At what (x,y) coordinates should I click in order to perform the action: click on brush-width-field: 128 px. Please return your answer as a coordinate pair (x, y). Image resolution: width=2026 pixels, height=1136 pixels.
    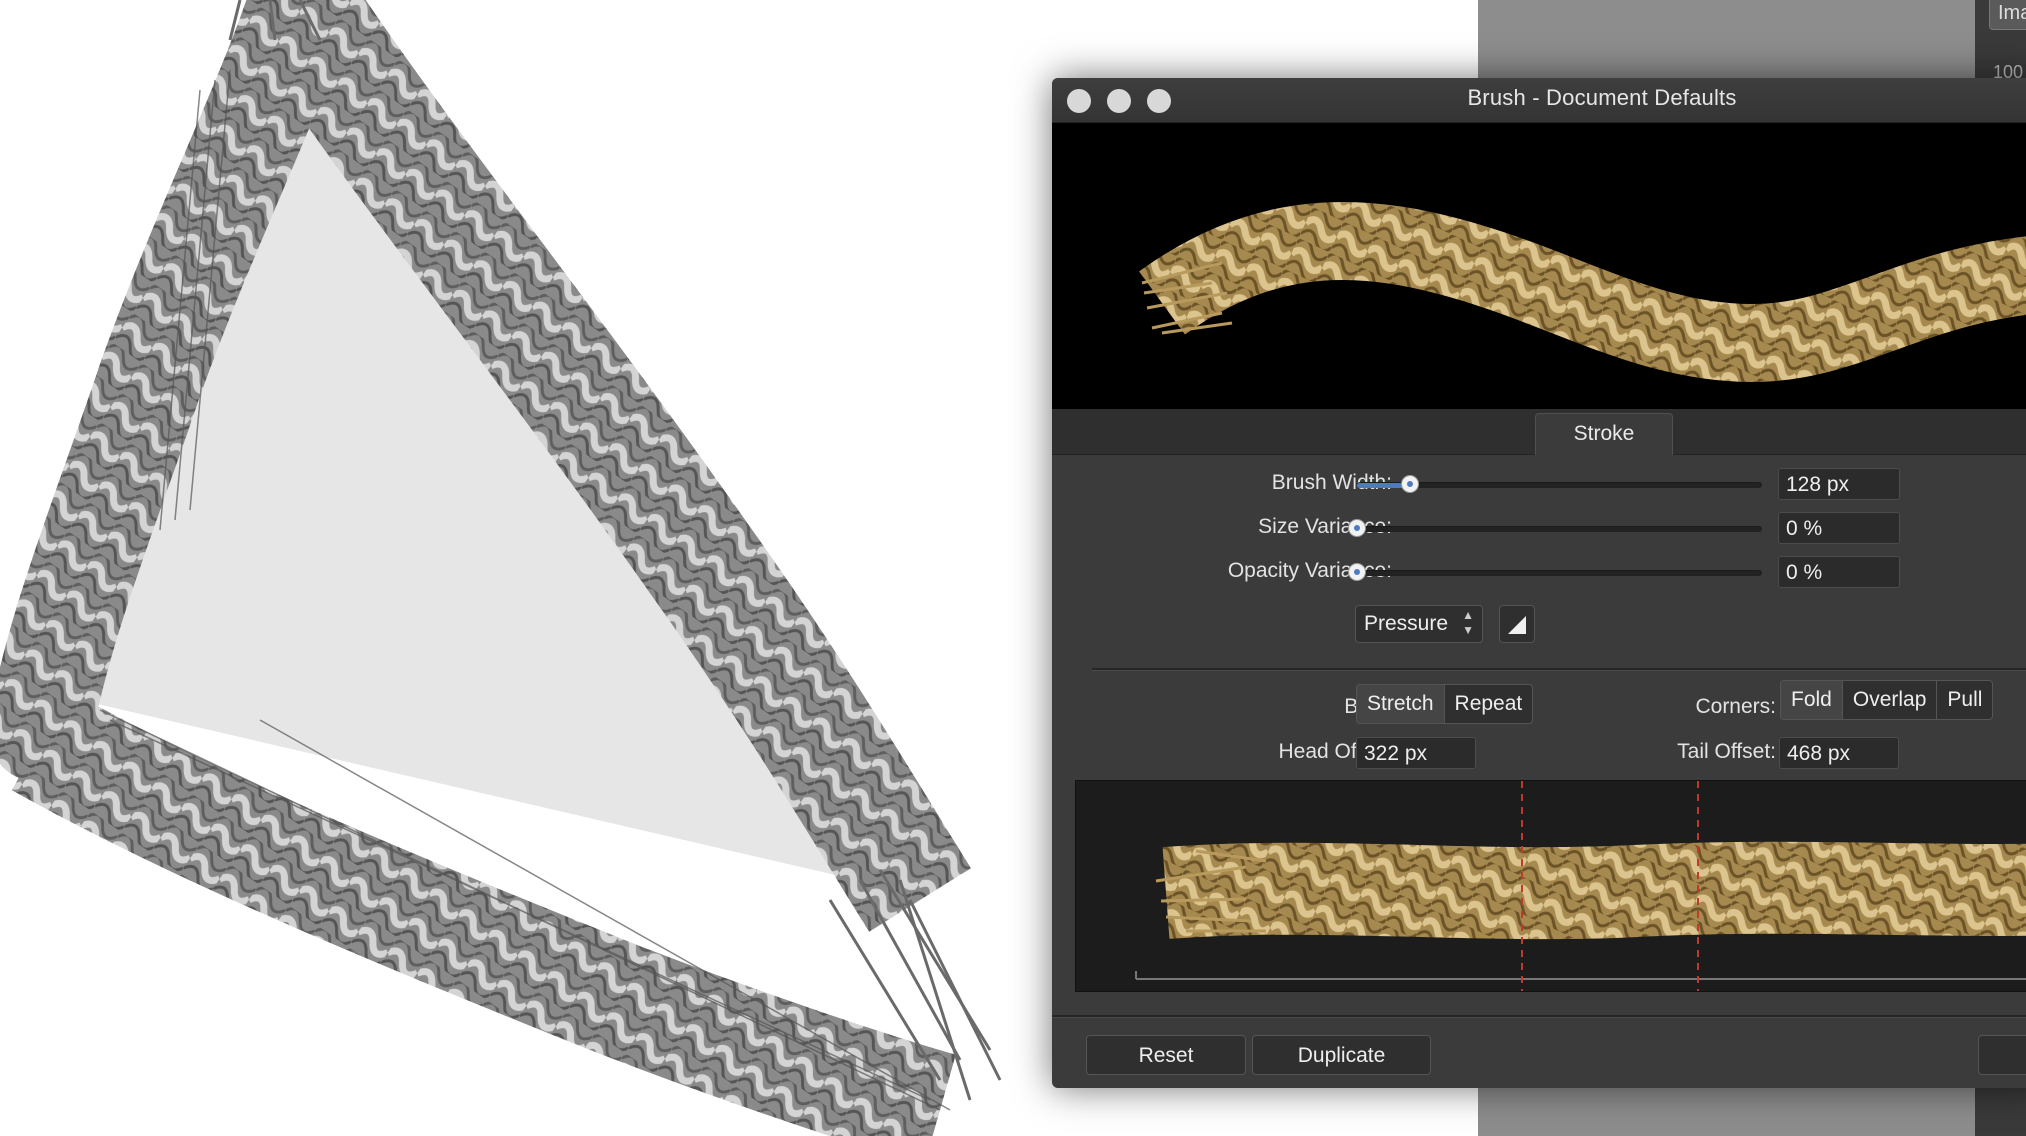
    Looking at the image, I should click on (1839, 484).